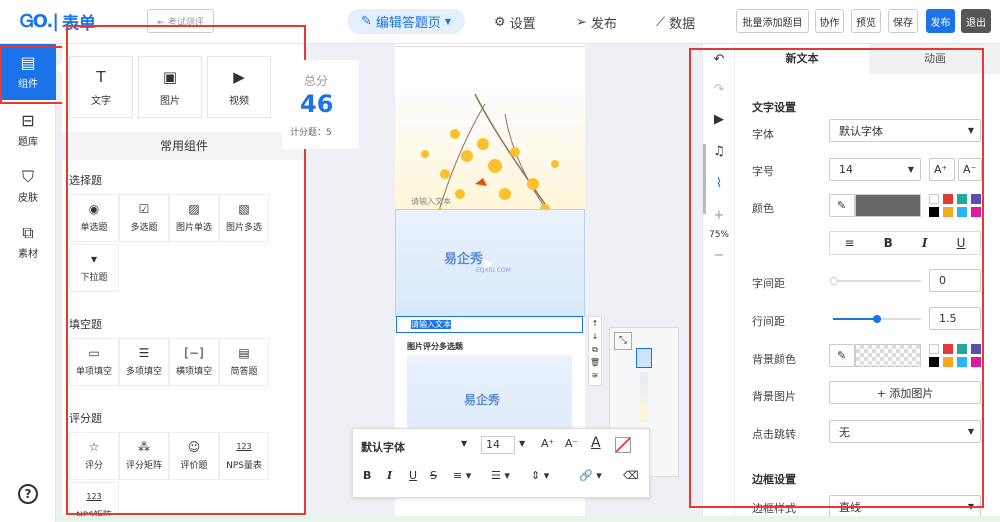 This screenshot has height=522, width=1000. Describe the element at coordinates (28, 254) in the screenshot. I see `sidebar-item-label: 素材` at that location.